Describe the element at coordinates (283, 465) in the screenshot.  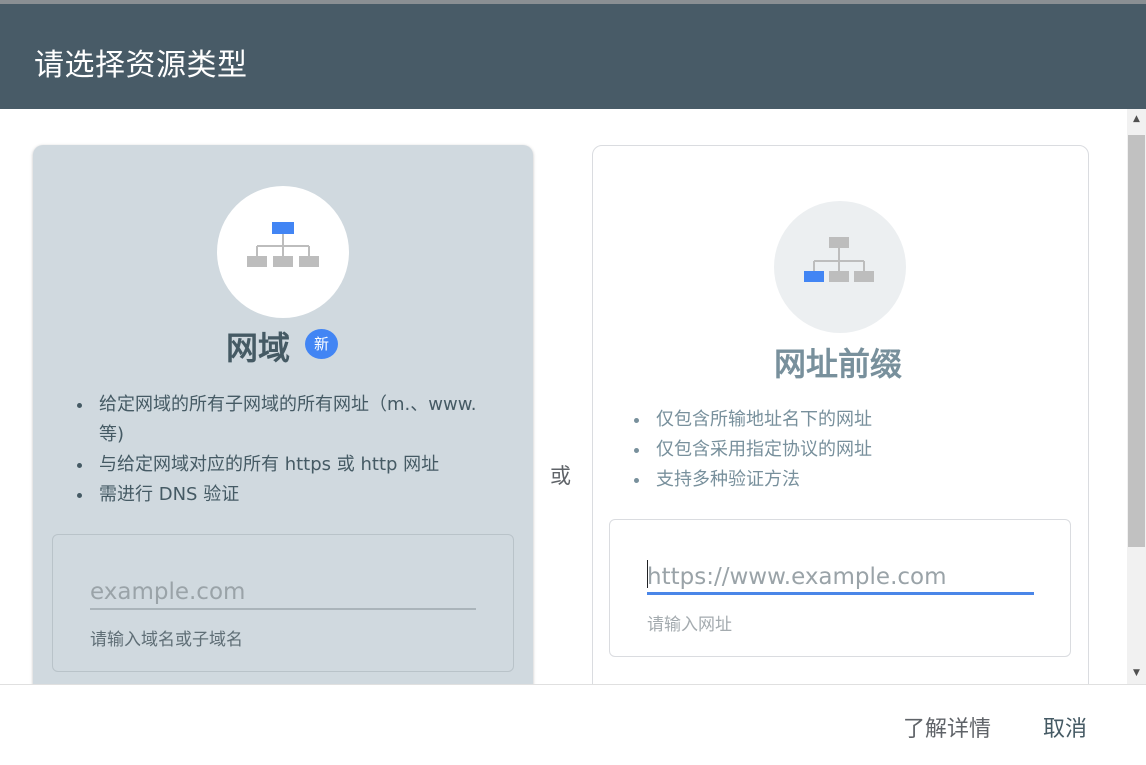
I see `list-item: 与给定网域对应的所有 https 或 http 网址` at that location.